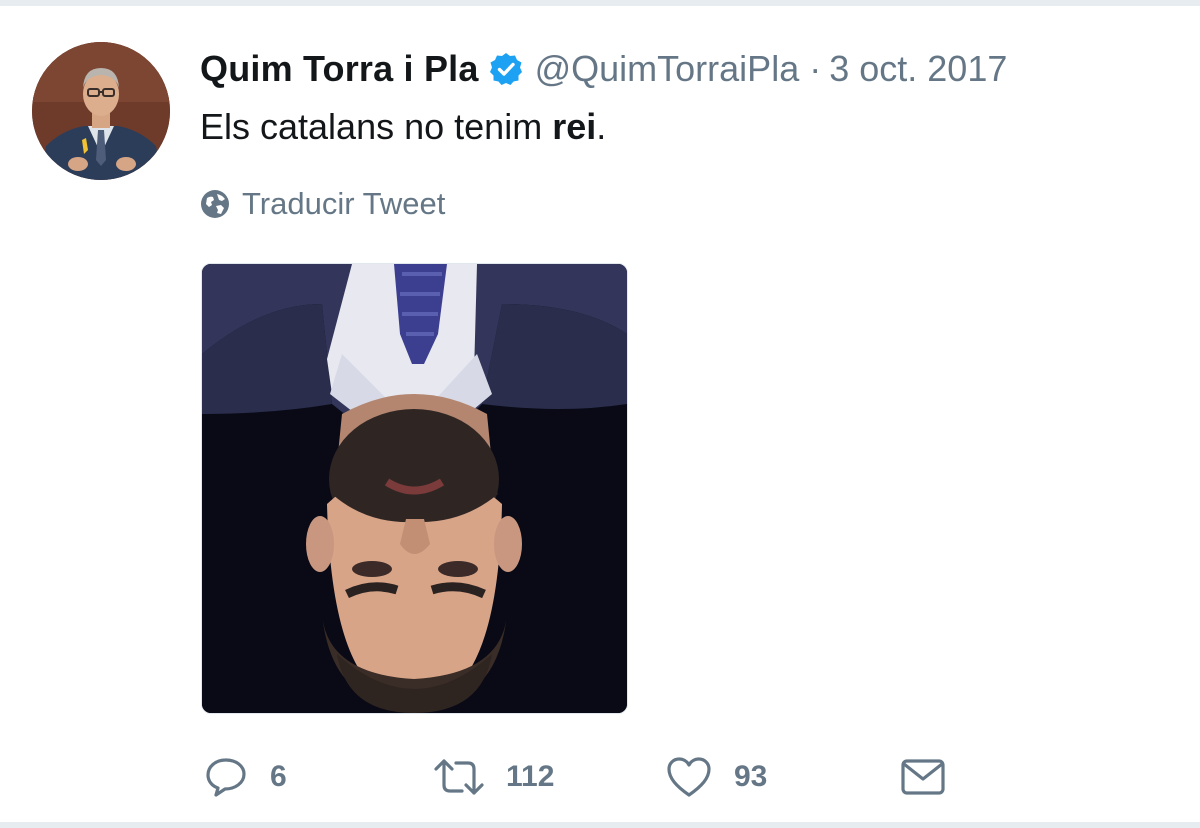 This screenshot has height=828, width=1200. I want to click on tweet-date: 3 oct. 2017, so click(918, 69).